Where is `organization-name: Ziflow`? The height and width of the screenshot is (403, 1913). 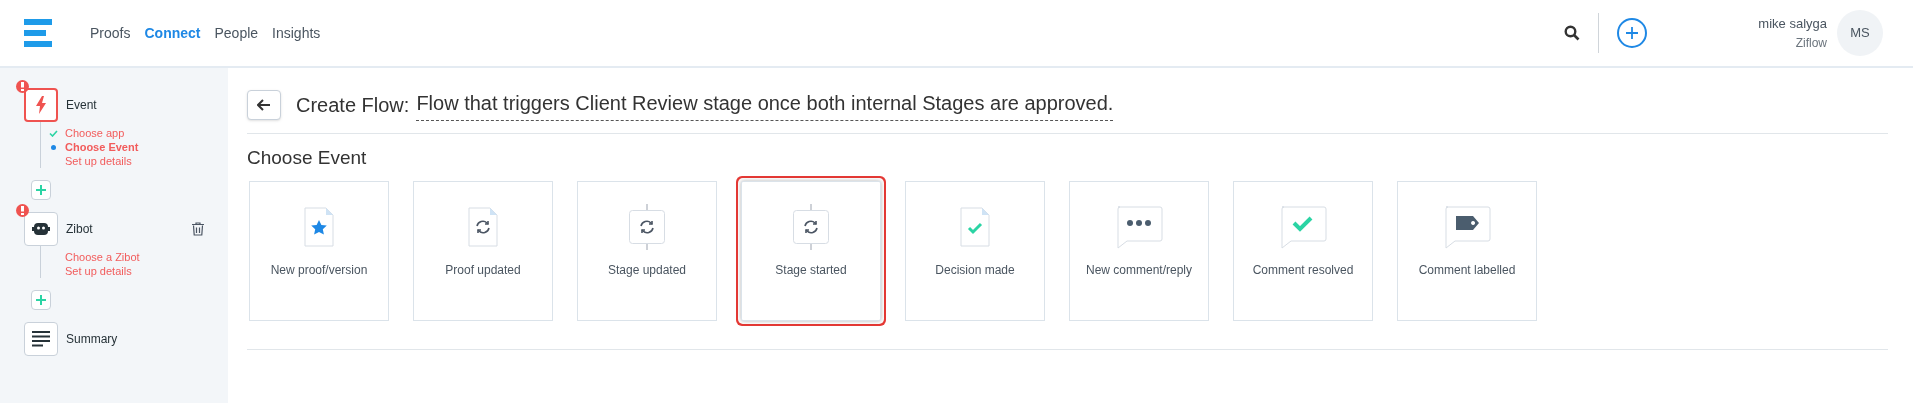
organization-name: Ziflow is located at coordinates (1811, 43).